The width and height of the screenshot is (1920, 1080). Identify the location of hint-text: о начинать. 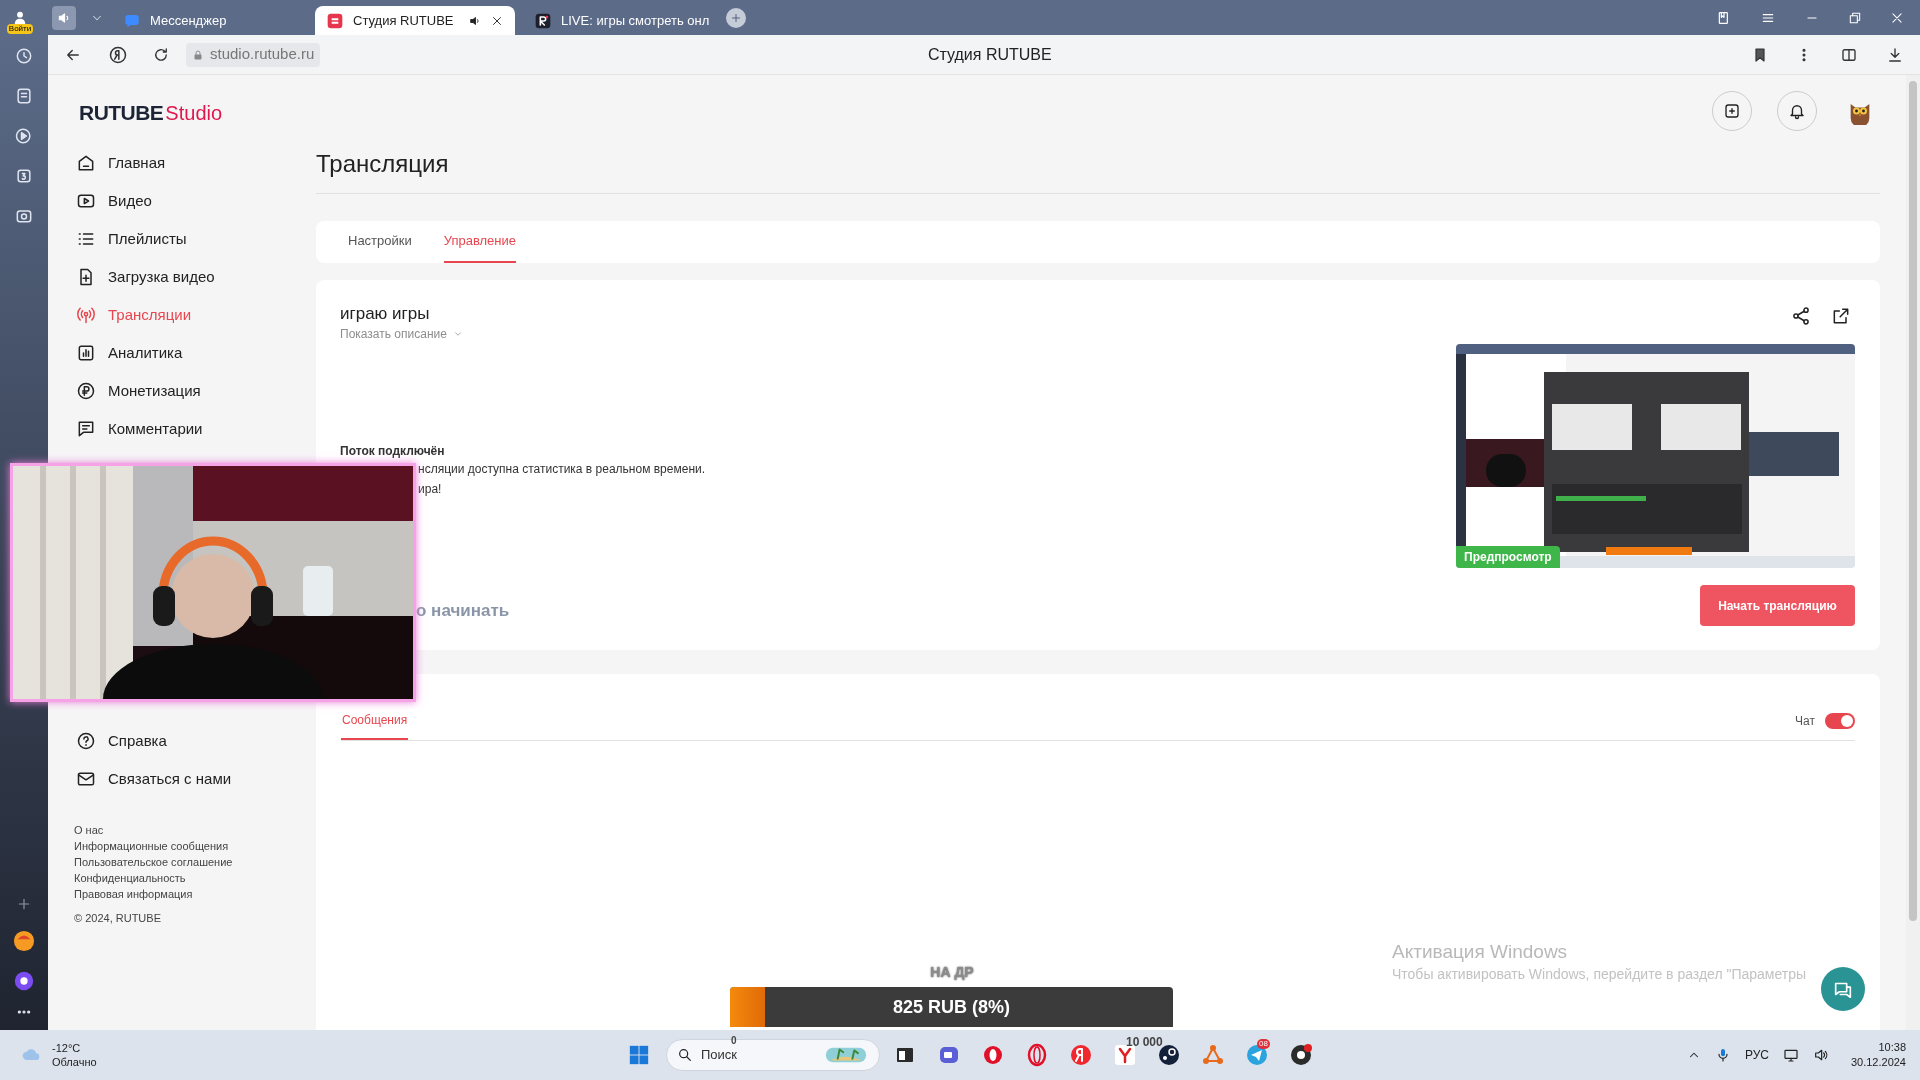
(463, 611).